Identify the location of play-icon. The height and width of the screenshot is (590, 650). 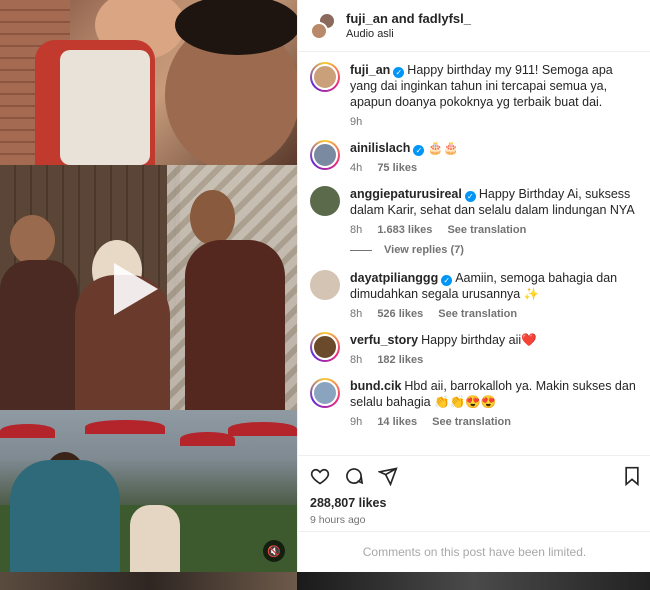
(136, 289).